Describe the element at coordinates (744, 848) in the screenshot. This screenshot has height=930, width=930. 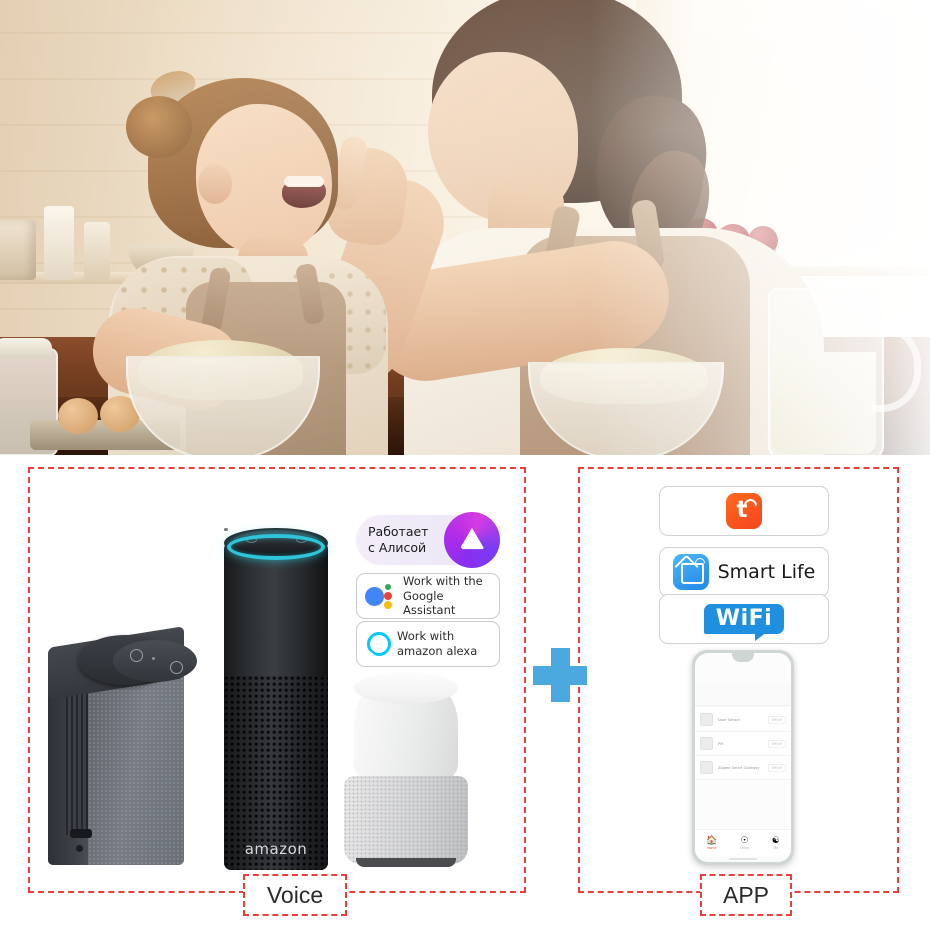
I see `nav-label-smart: Smart` at that location.